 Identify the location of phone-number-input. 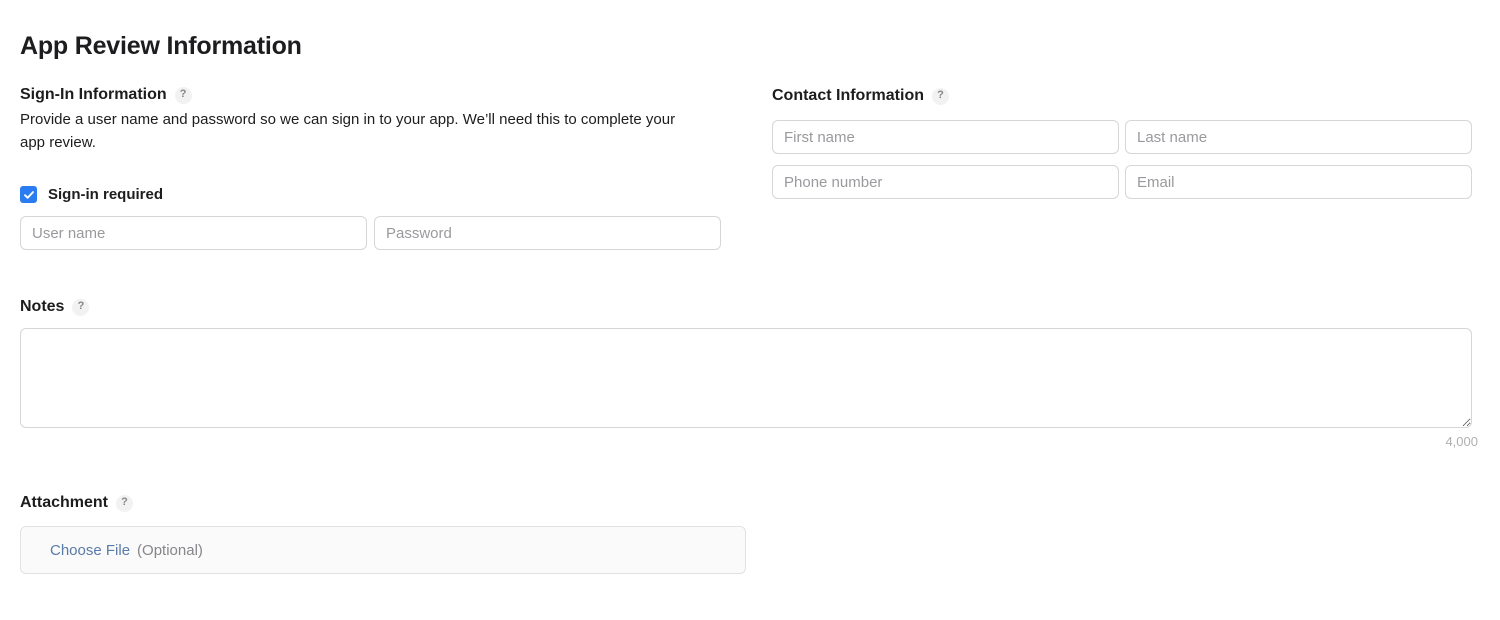
(945, 182).